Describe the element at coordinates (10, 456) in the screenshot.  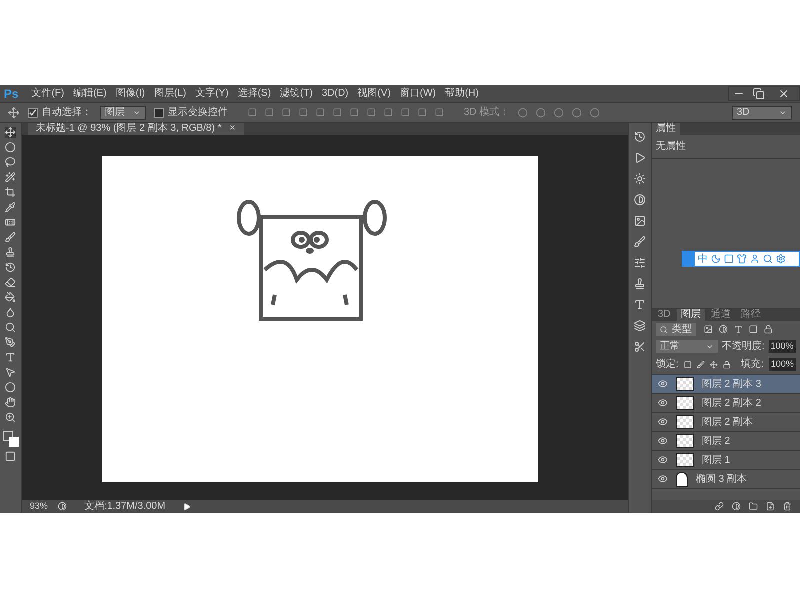
I see `quick-mask-icon` at that location.